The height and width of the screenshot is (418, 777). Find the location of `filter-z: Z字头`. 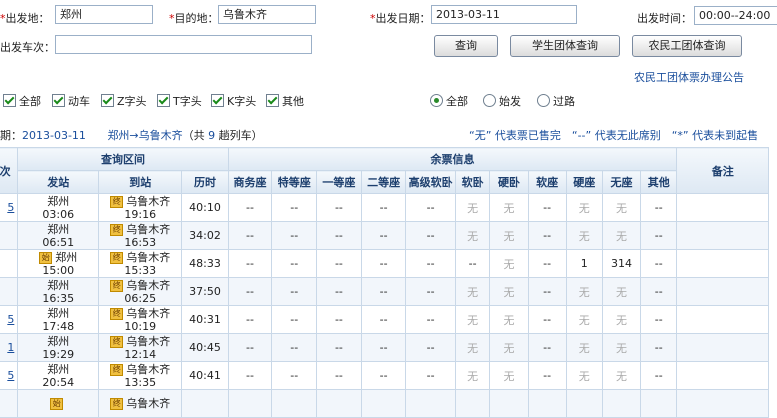

filter-z: Z字头 is located at coordinates (124, 101).